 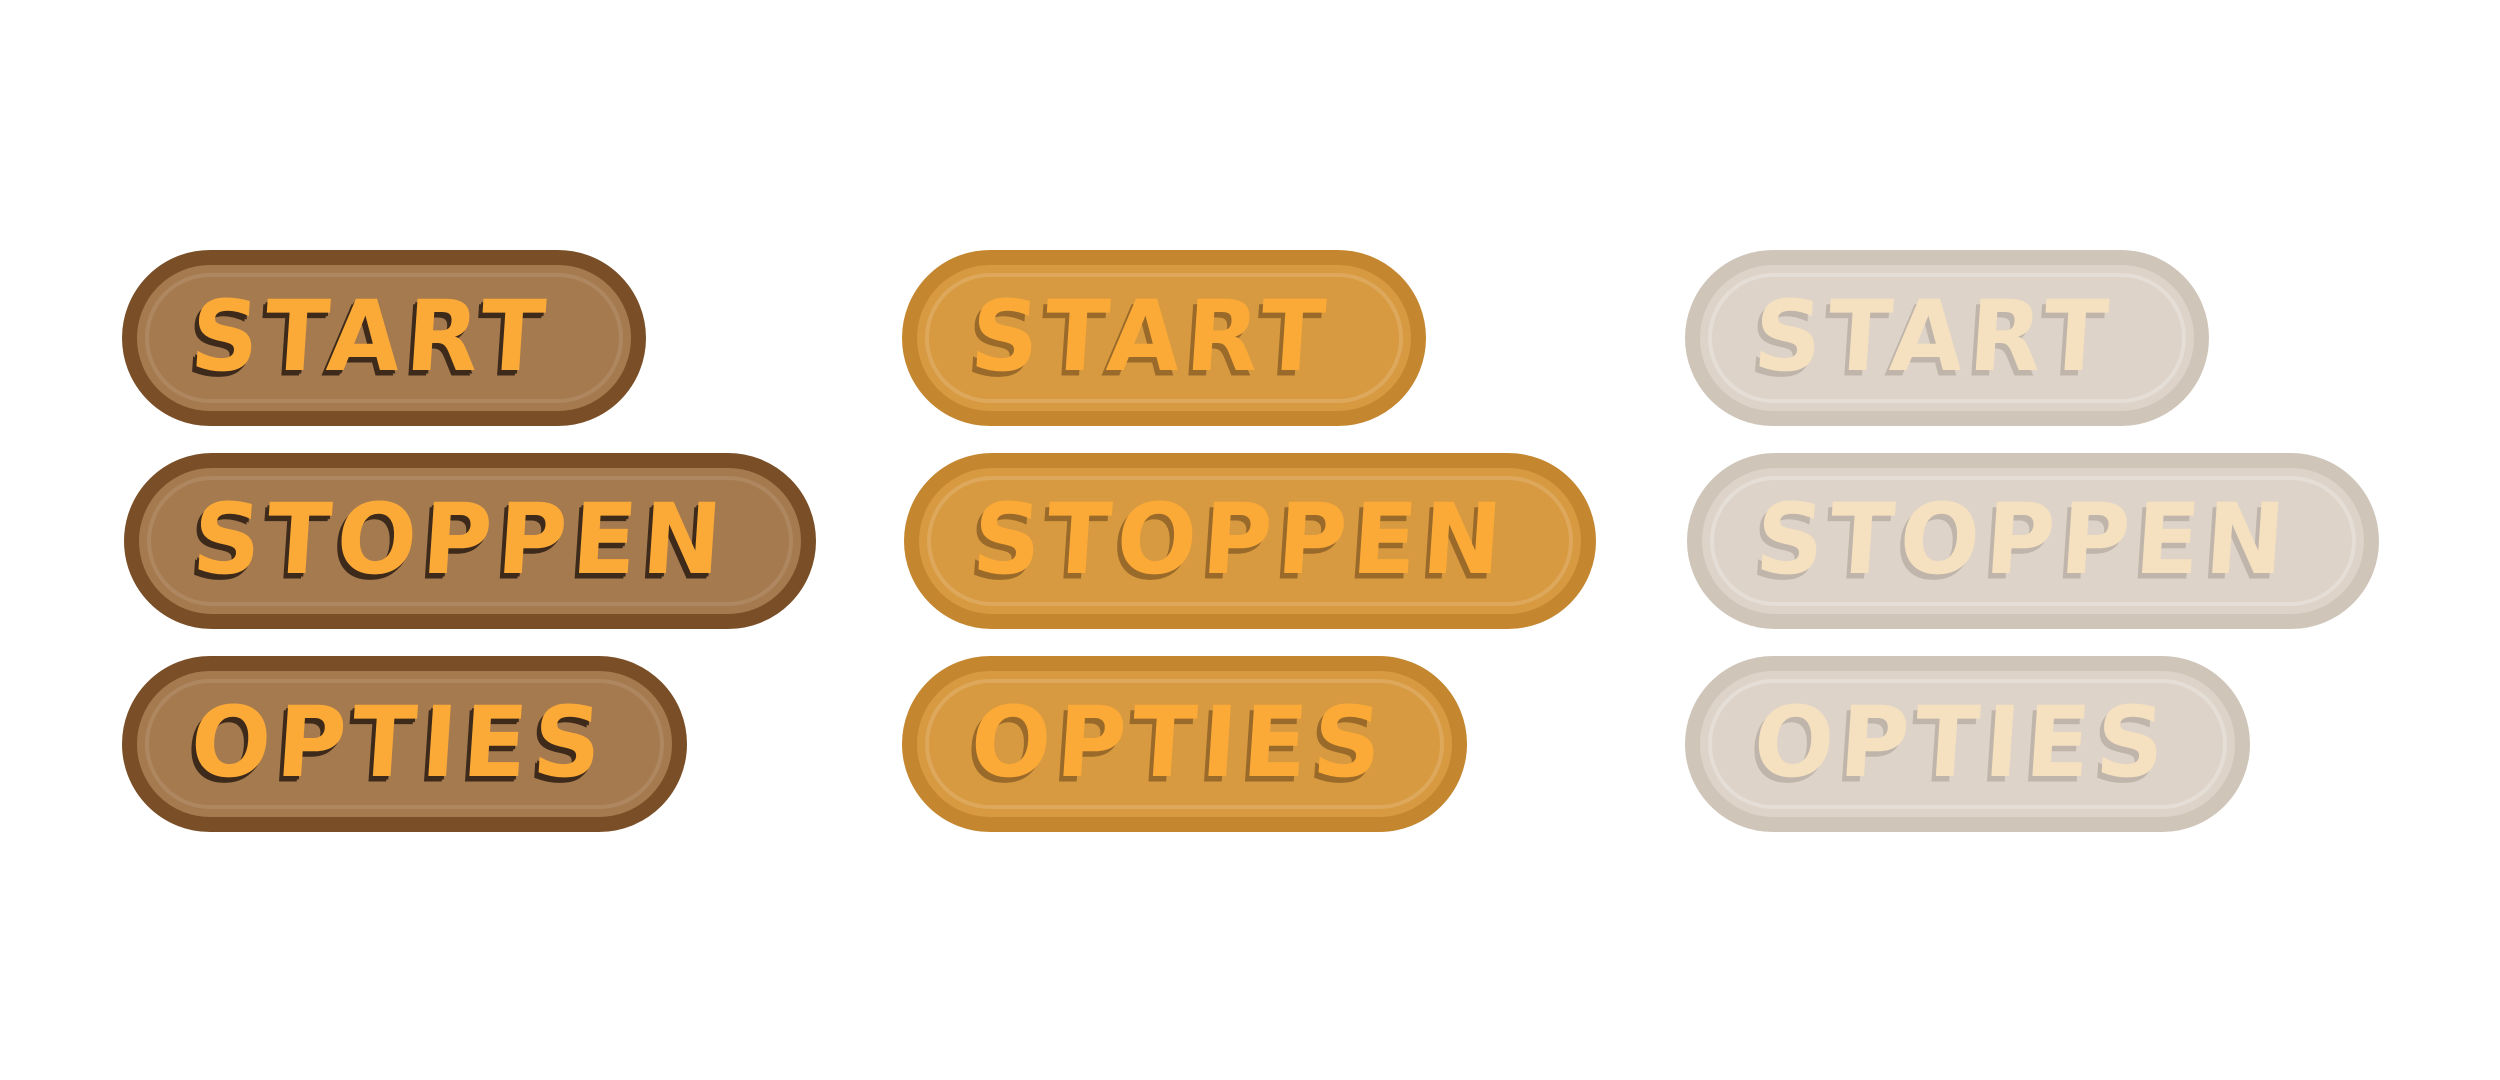 I want to click on stoppen-button-normal: STOPPEN, so click(x=1250, y=541).